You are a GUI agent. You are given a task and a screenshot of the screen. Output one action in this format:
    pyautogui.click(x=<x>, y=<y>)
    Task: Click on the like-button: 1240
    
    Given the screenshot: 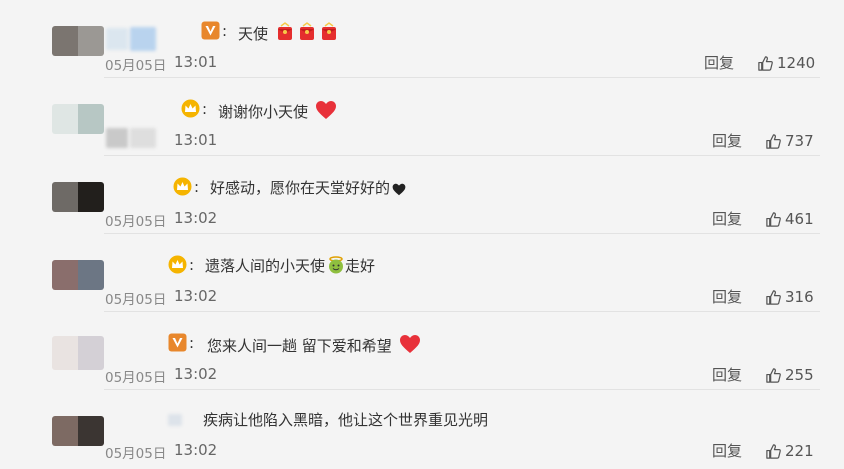 What is the action you would take?
    pyautogui.click(x=786, y=63)
    